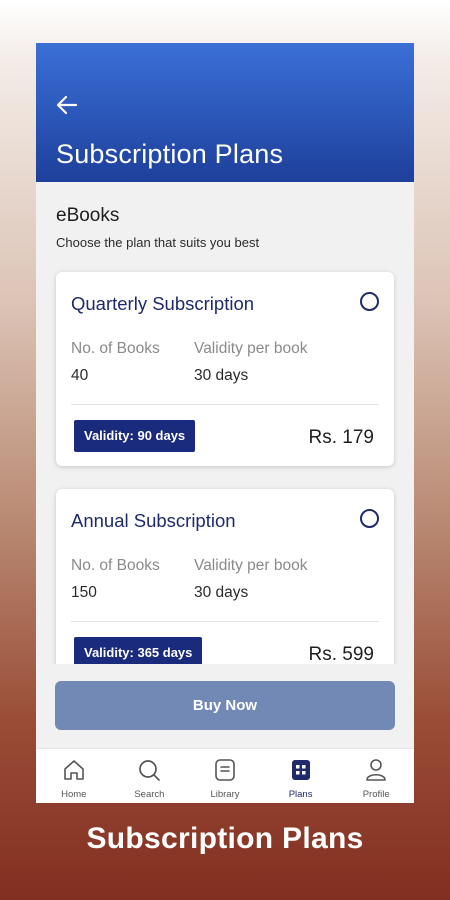 This screenshot has height=900, width=450. Describe the element at coordinates (135, 436) in the screenshot. I see `validity-badge: Validity: 90 days` at that location.